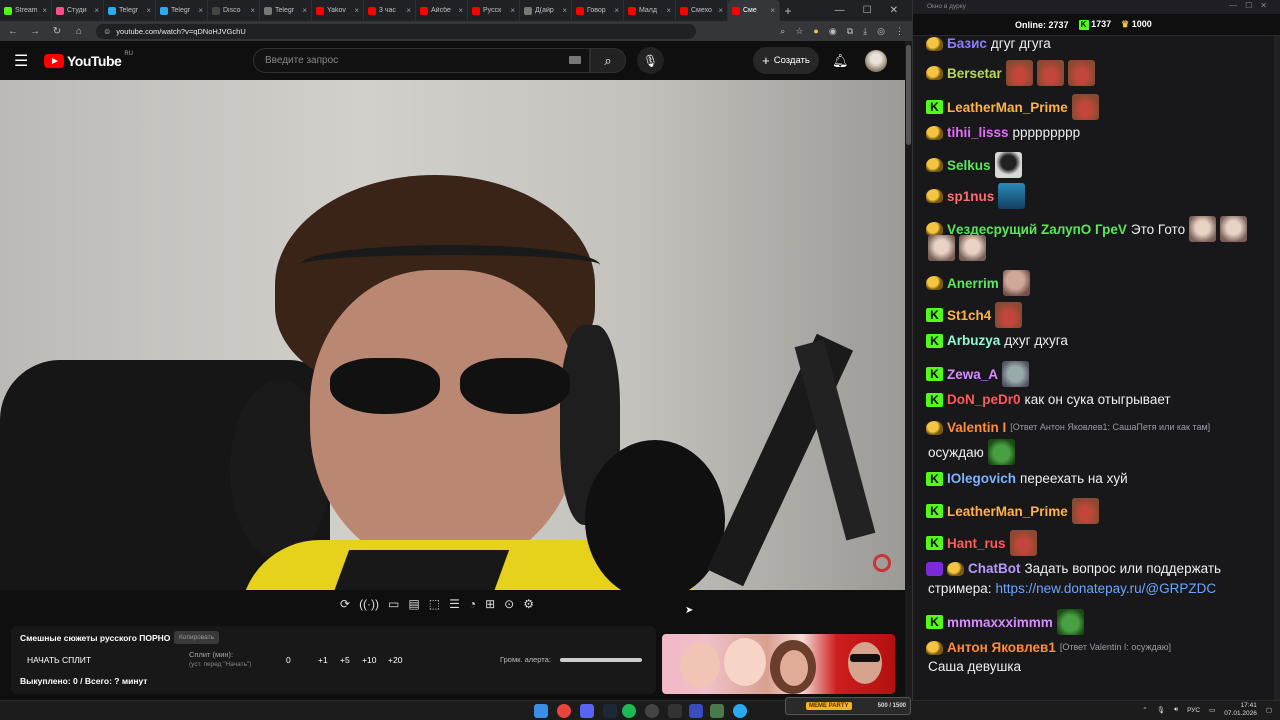 The image size is (1280, 720). I want to click on home-icon: ⌂, so click(79, 31).